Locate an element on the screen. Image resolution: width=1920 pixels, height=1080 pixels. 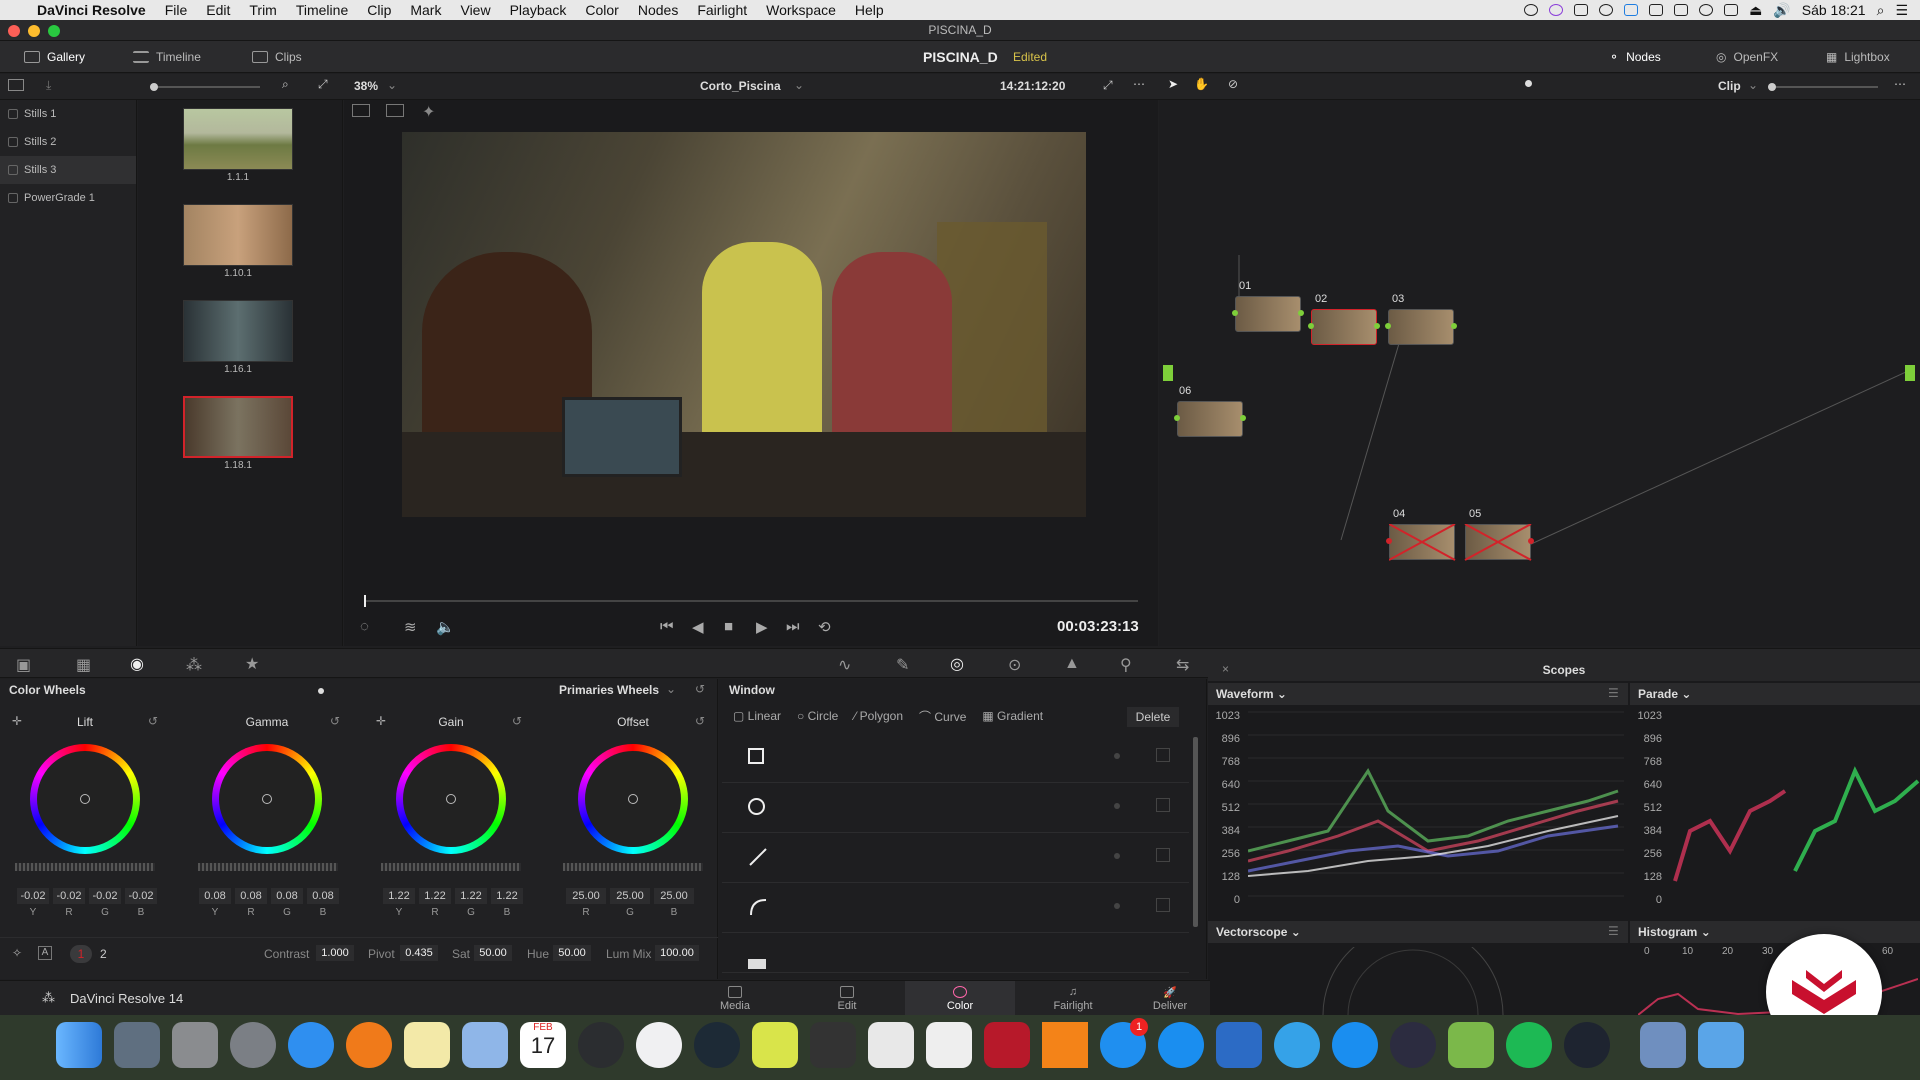
file-transfer-icon is located at coordinates (485, 1045).